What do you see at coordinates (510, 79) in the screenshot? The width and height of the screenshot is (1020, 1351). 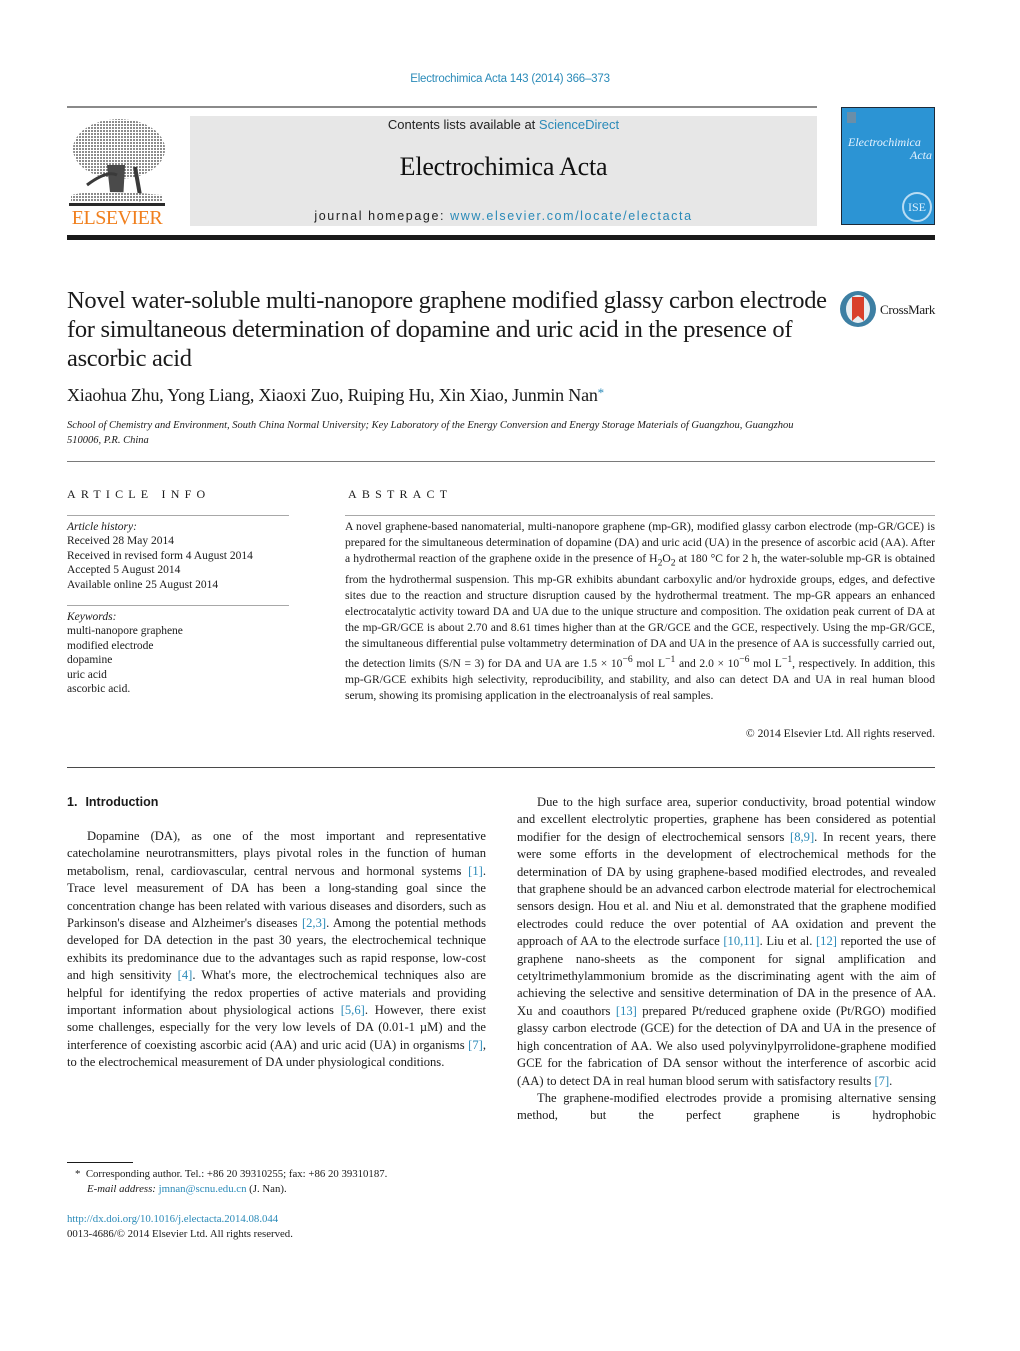 I see `journal-reference-link: Electrochimica Acta 143 (2014) 366–373` at bounding box center [510, 79].